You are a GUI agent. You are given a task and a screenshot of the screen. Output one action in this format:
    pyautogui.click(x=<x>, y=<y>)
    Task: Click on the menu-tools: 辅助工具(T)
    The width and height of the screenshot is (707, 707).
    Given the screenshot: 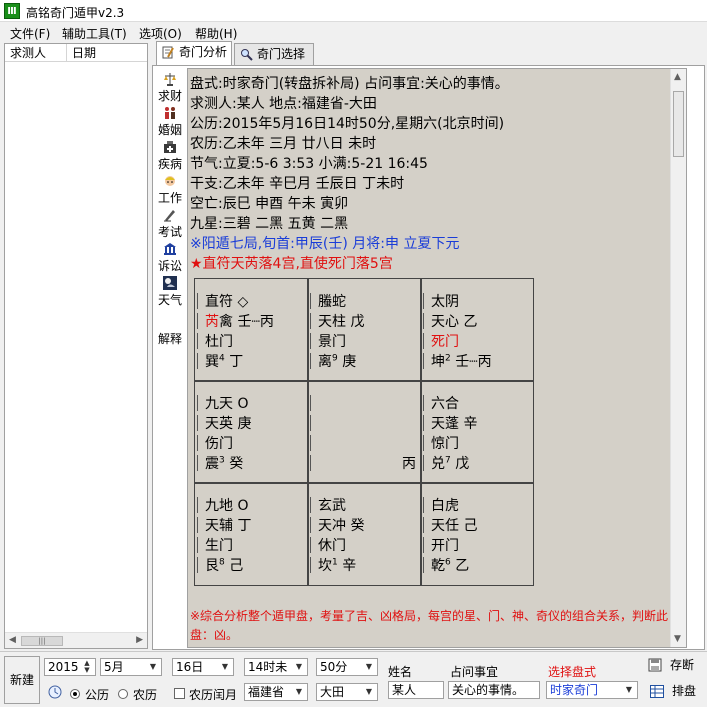 What is the action you would take?
    pyautogui.click(x=94, y=33)
    